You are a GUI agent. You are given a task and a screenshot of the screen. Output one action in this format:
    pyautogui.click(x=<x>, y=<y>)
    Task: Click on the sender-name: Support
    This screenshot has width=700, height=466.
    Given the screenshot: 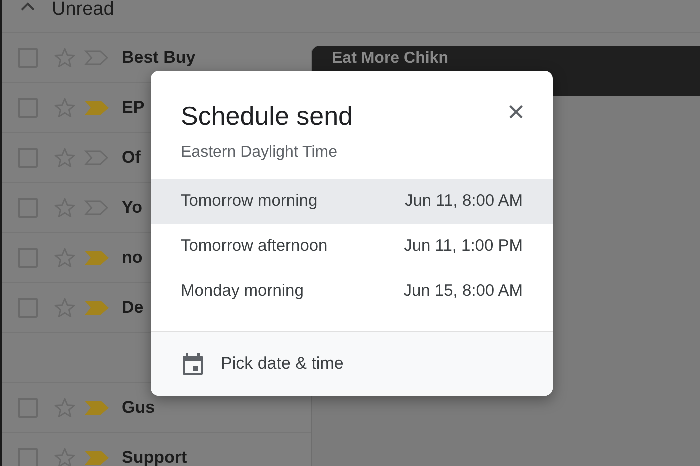 What is the action you would take?
    pyautogui.click(x=155, y=456)
    